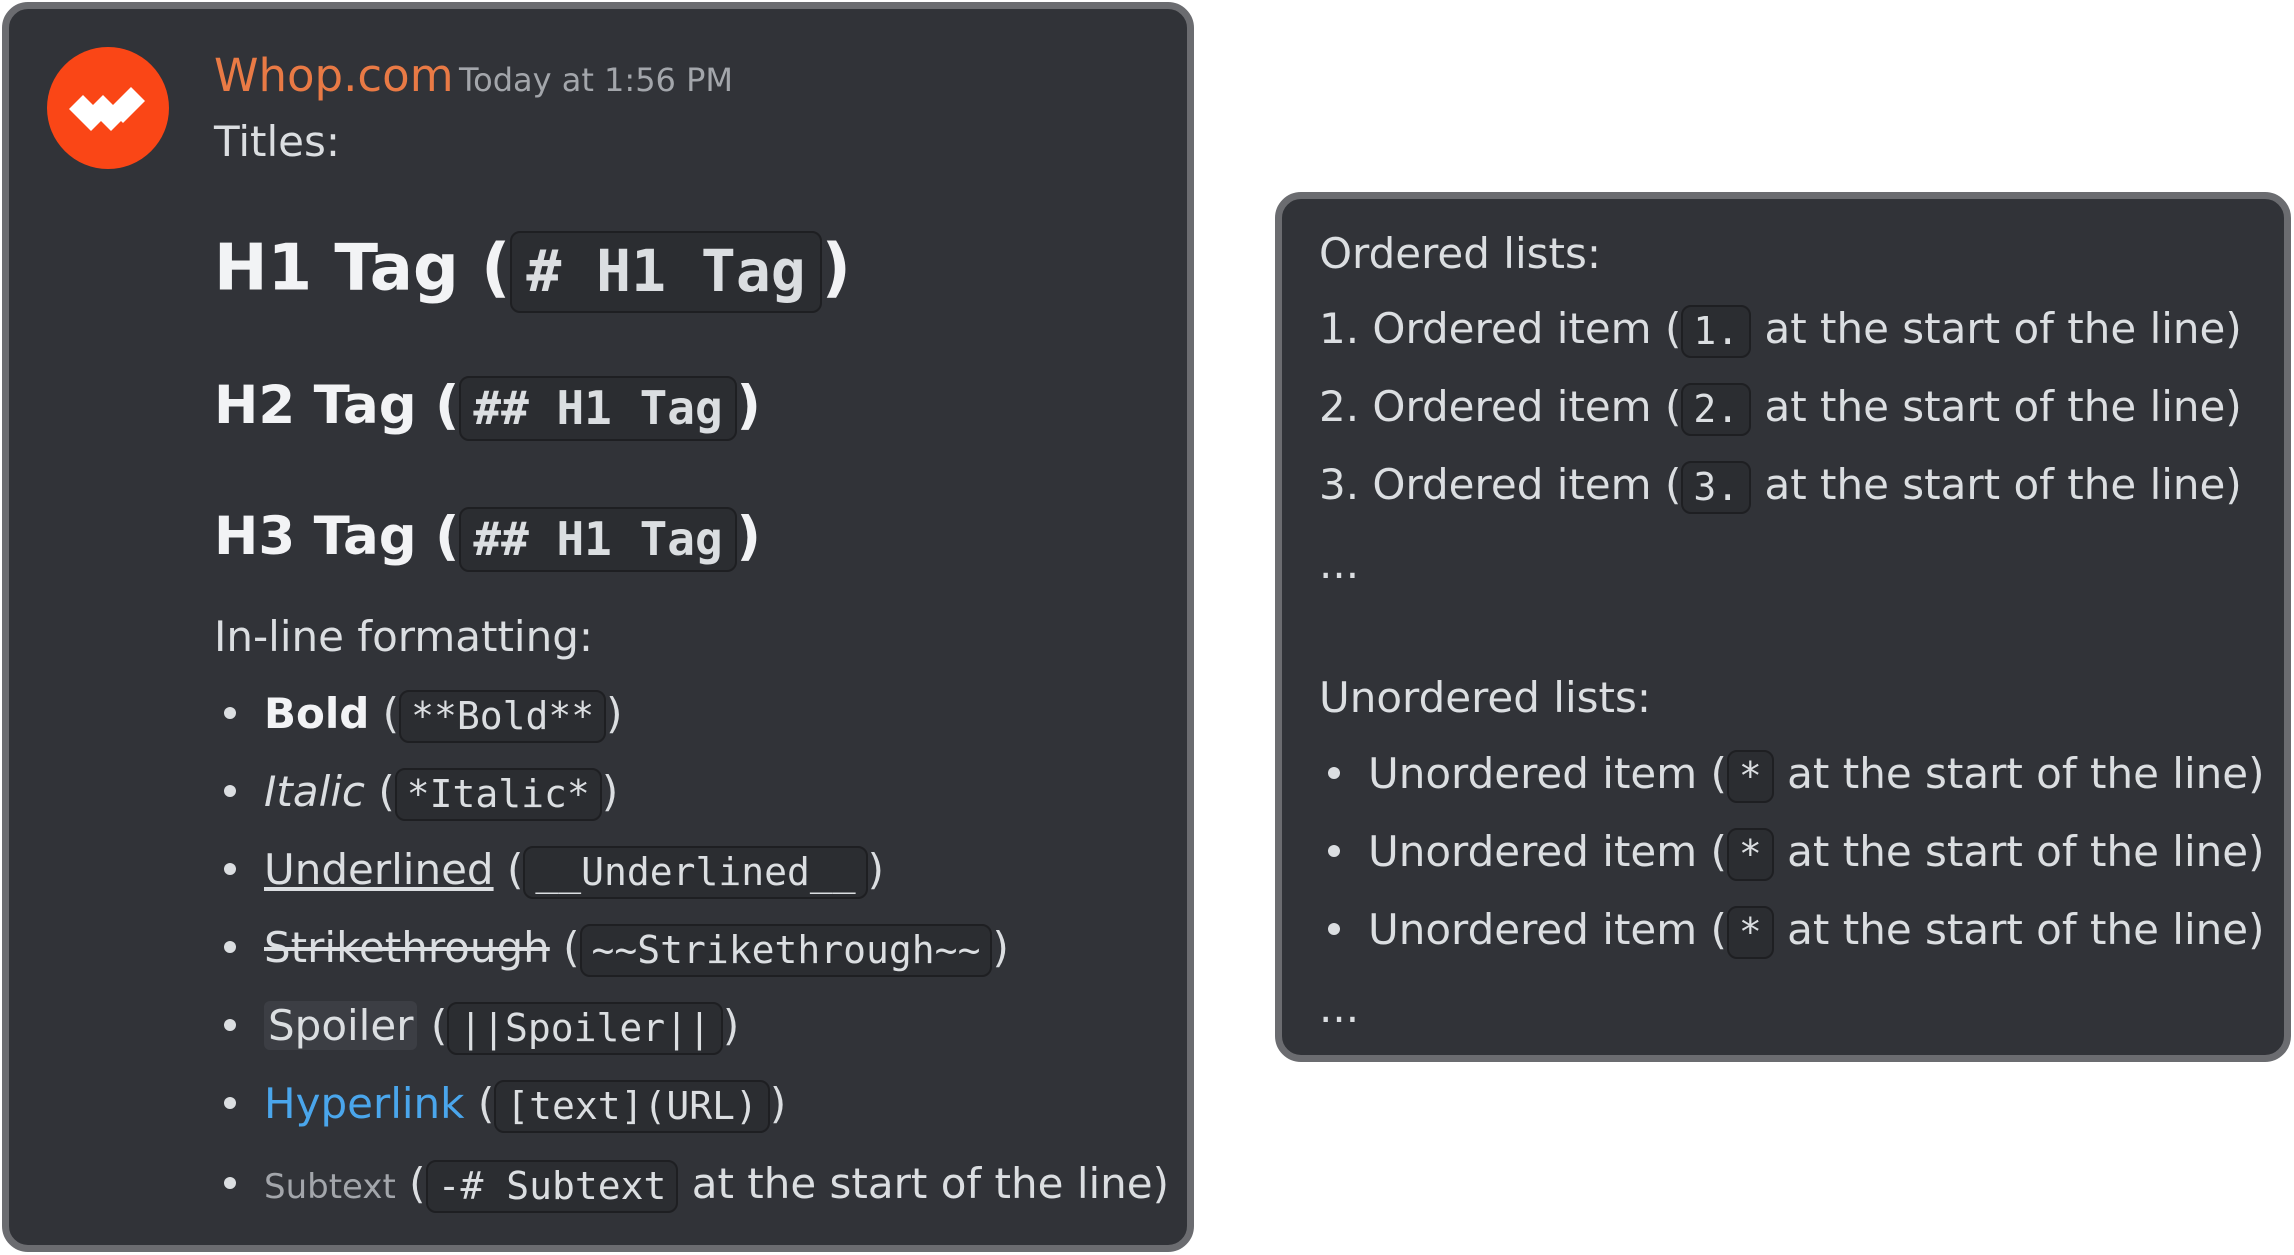 The height and width of the screenshot is (1255, 2294). I want to click on timestamp: Today at 1:56 PM, so click(596, 80).